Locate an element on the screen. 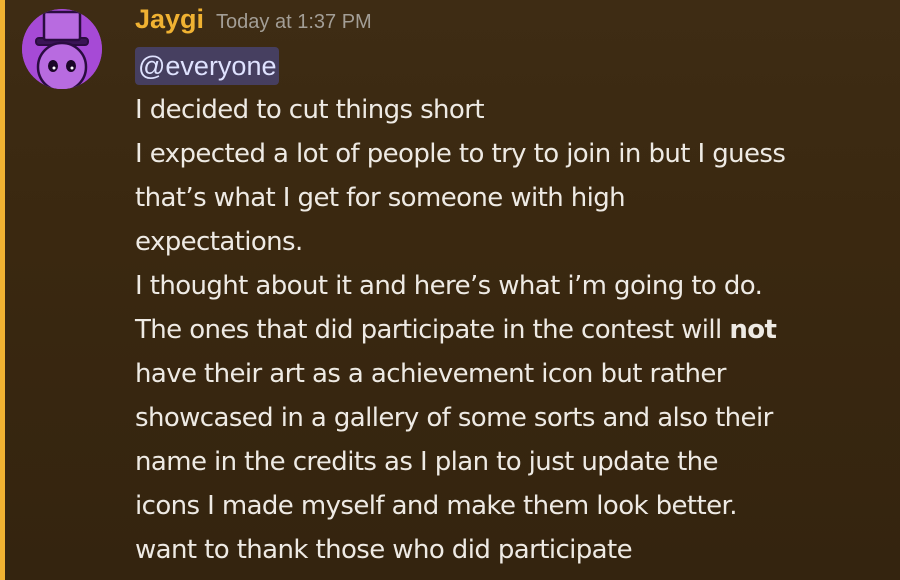  bold-text: not is located at coordinates (753, 330).